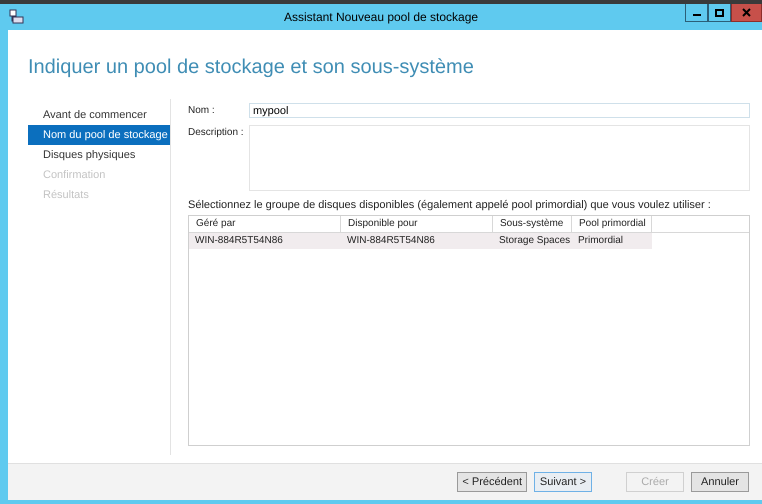  Describe the element at coordinates (202, 110) in the screenshot. I see `name-label: Nom :` at that location.